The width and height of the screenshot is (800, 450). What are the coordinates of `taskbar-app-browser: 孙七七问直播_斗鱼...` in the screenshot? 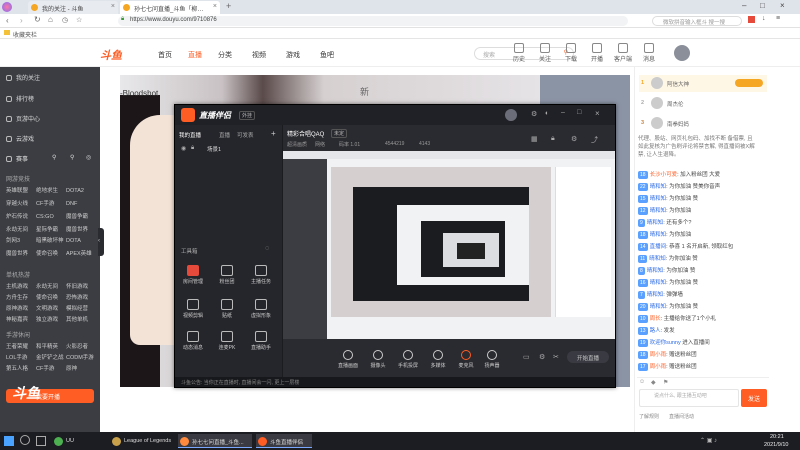 It's located at (215, 441).